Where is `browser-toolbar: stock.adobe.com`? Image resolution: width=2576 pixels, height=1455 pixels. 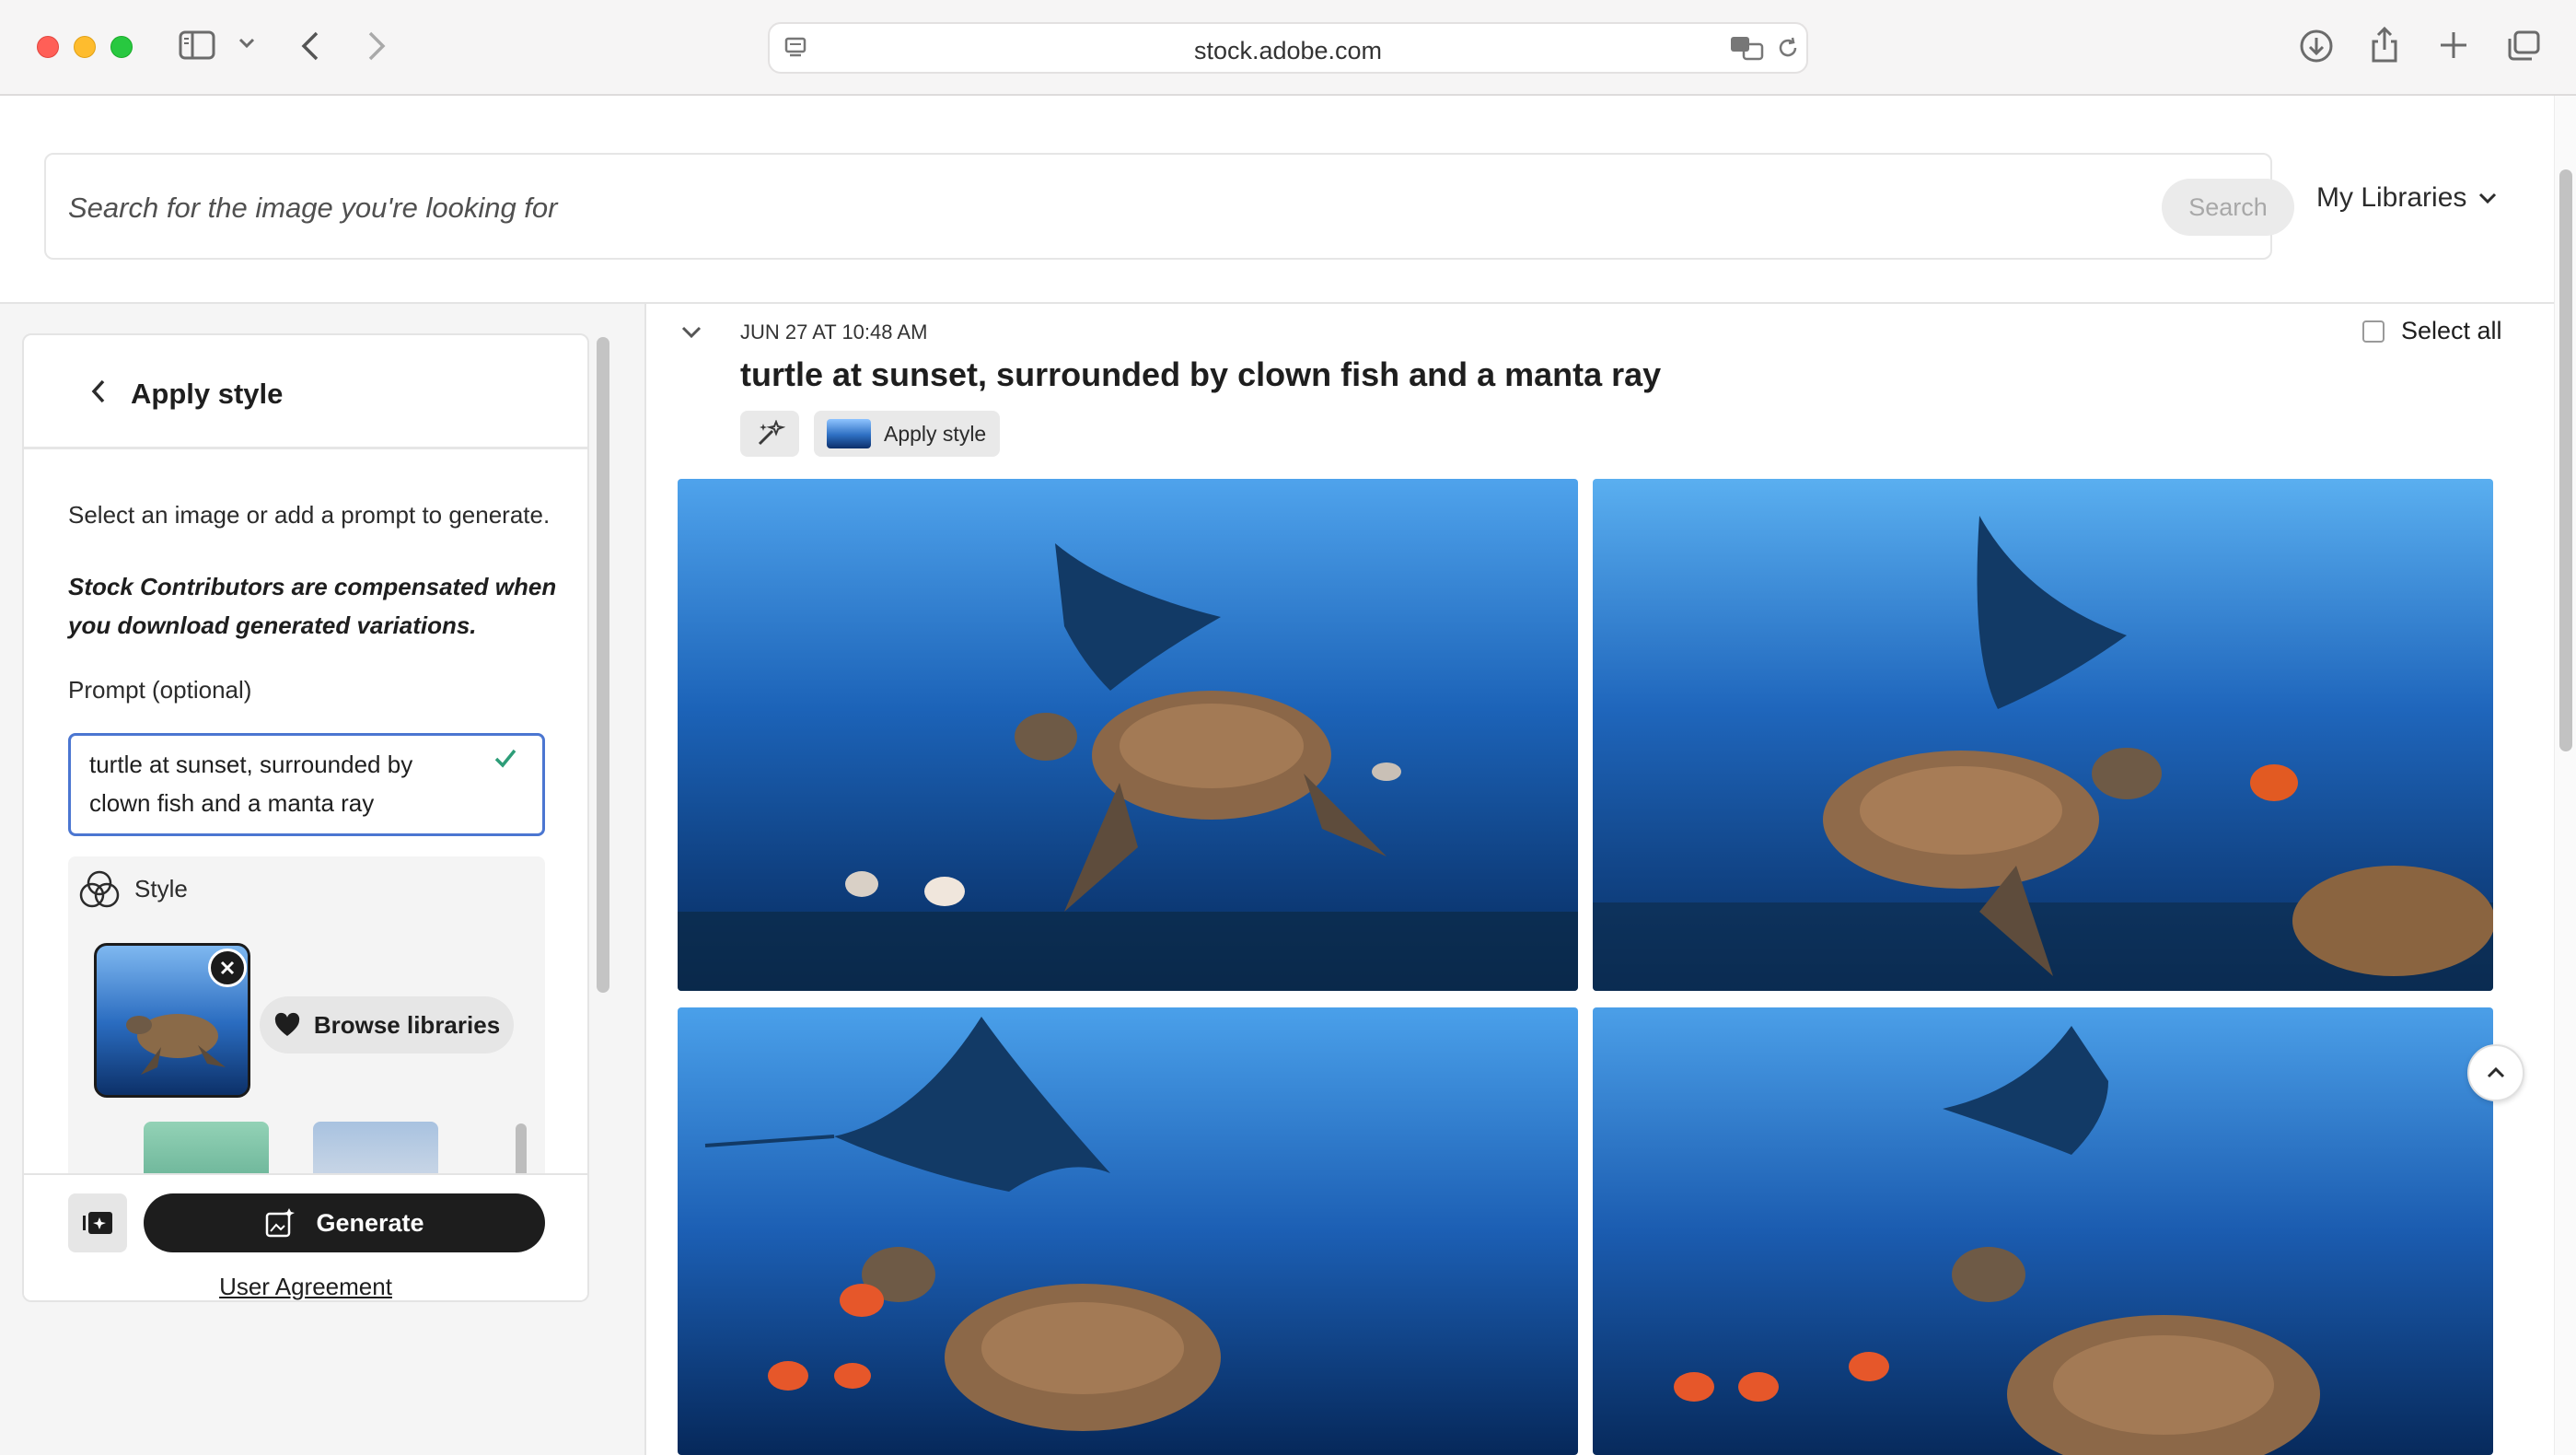
browser-toolbar: stock.adobe.com is located at coordinates (1288, 48).